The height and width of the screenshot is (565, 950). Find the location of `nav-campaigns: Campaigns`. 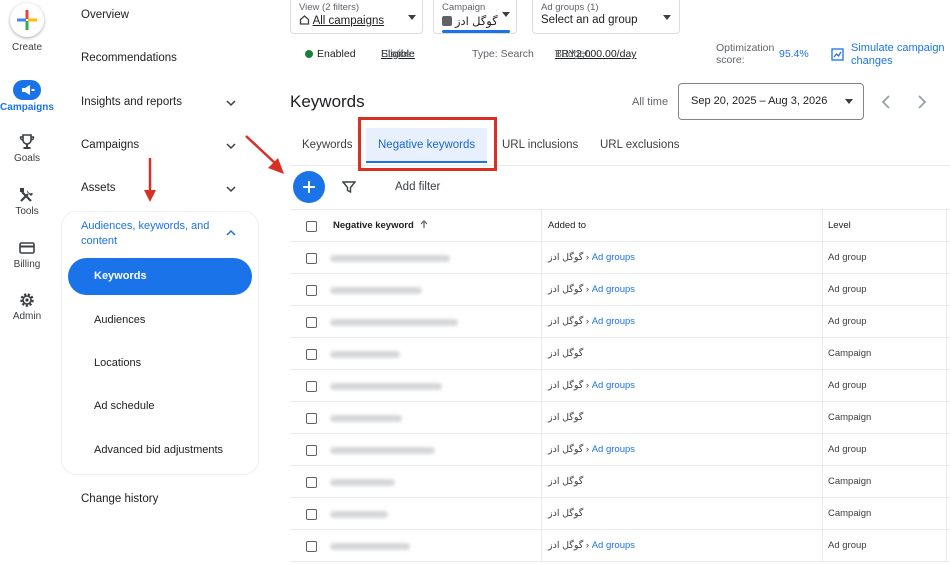

nav-campaigns: Campaigns is located at coordinates (110, 145).